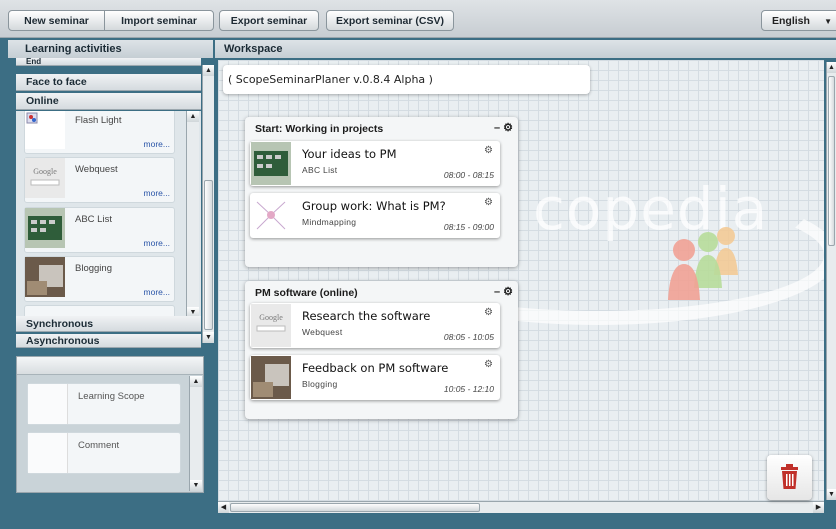 Image resolution: width=836 pixels, height=529 pixels. I want to click on tools-panel: Learning Scope Comment, so click(110, 424).